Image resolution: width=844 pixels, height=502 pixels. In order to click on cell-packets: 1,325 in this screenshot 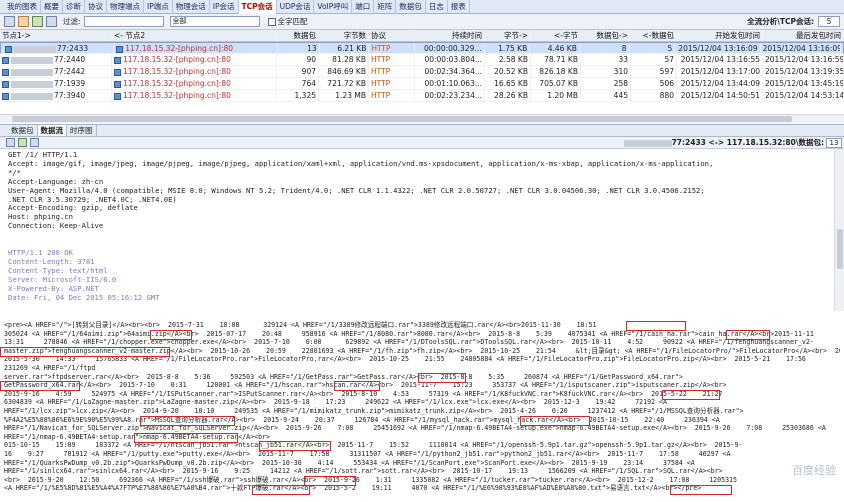, I will do `click(298, 95)`.